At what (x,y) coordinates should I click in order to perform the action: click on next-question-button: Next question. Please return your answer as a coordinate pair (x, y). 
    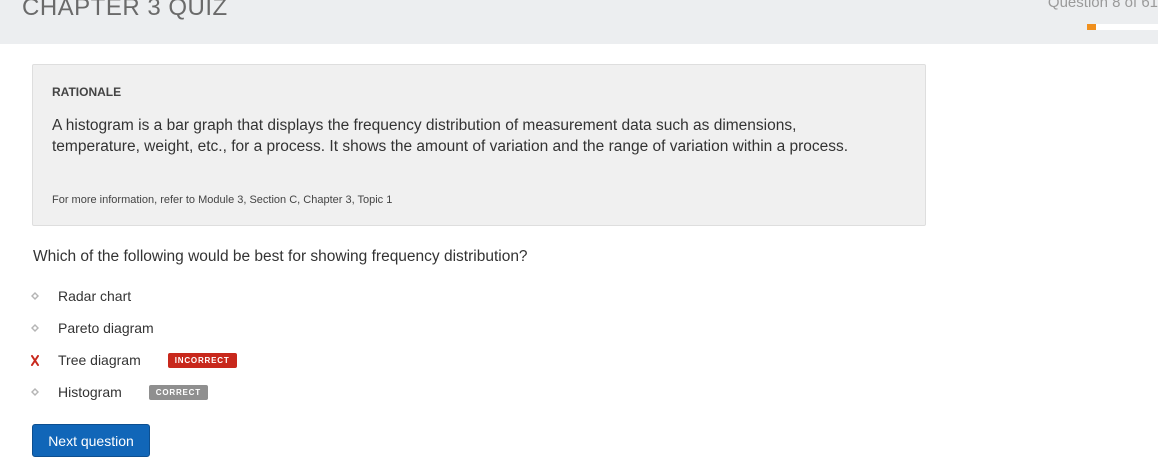
    Looking at the image, I should click on (91, 440).